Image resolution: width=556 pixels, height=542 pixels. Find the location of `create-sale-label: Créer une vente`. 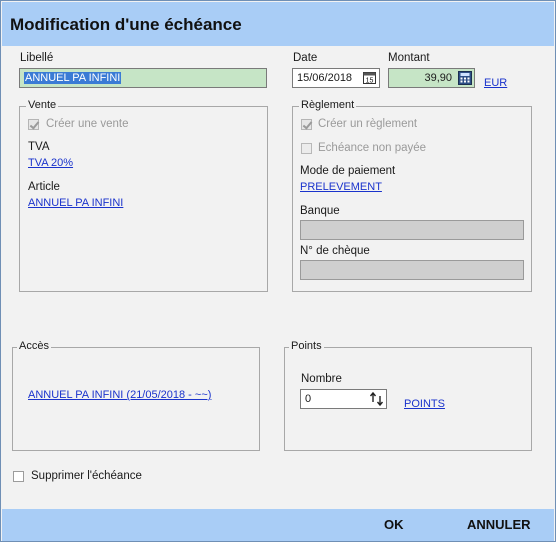

create-sale-label: Créer une vente is located at coordinates (87, 124).